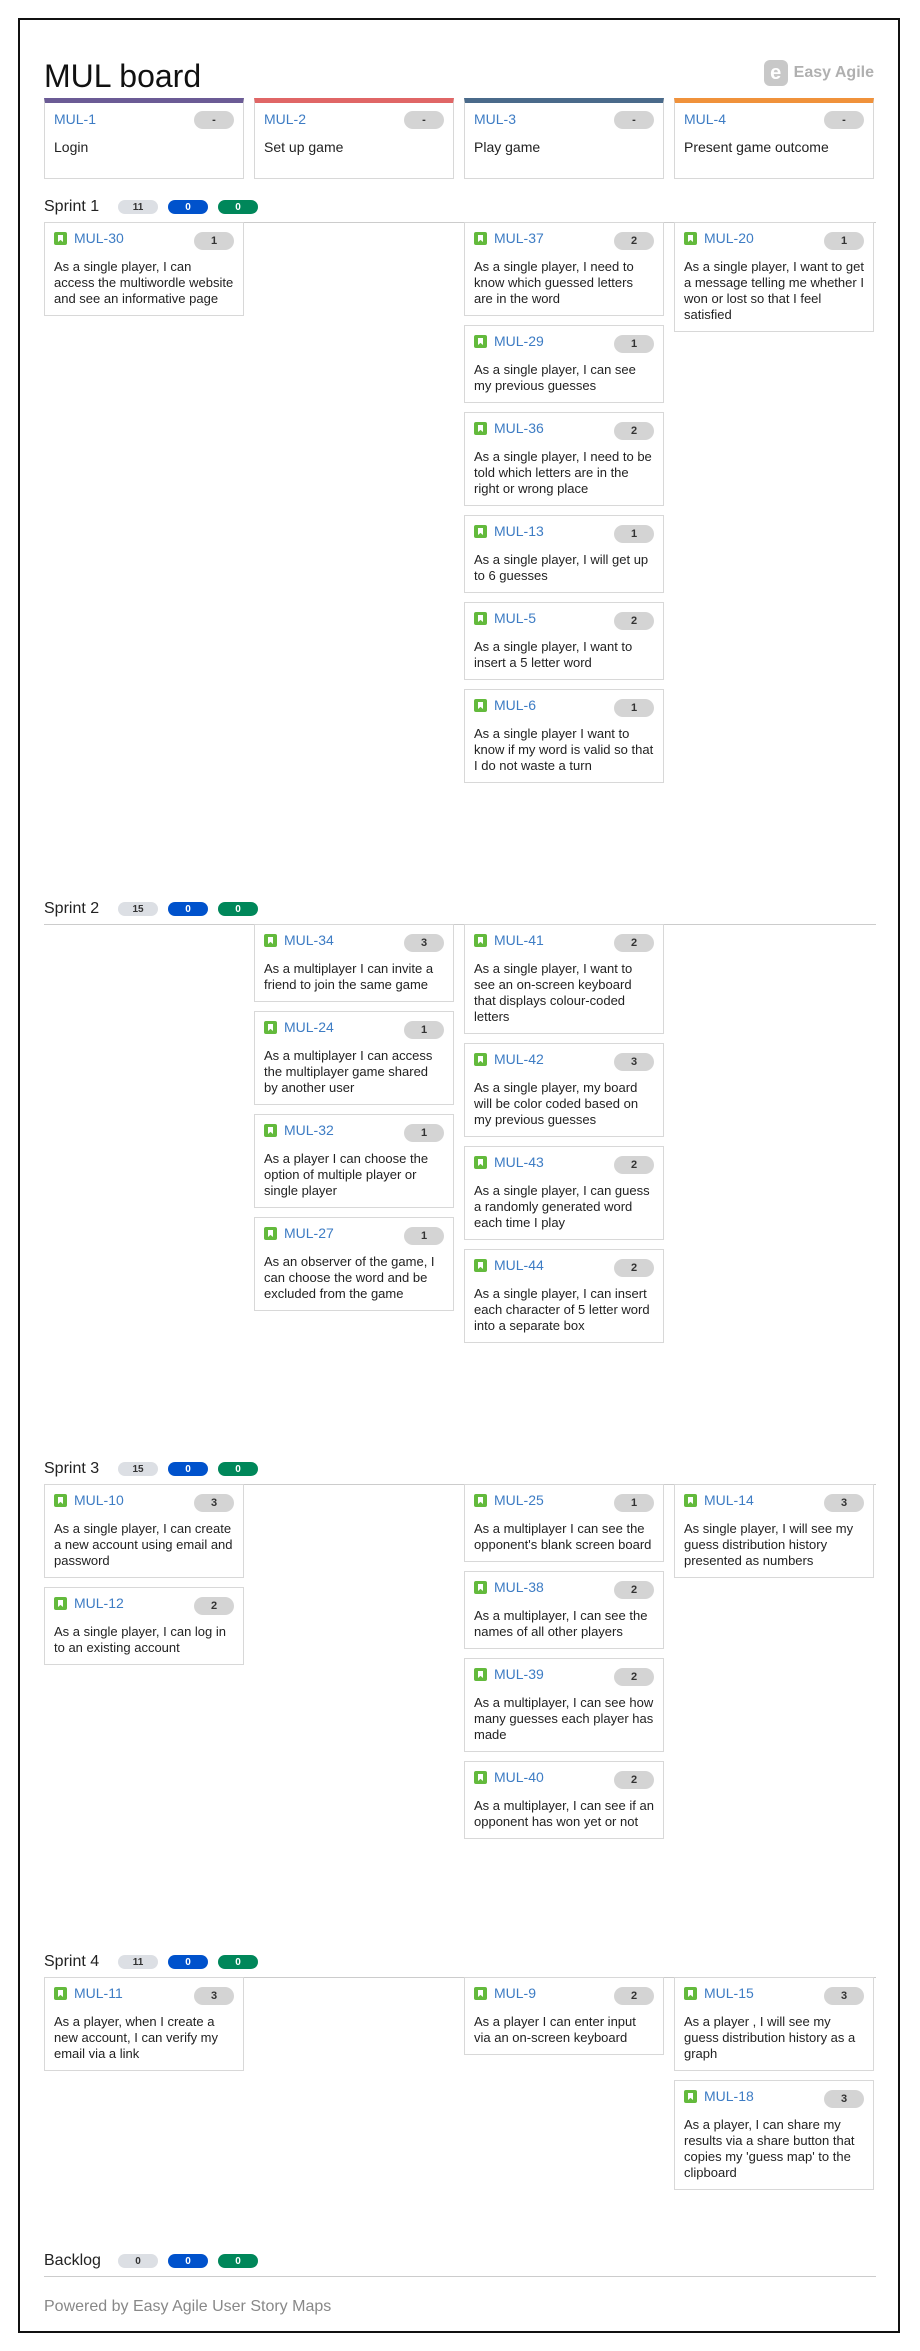 This screenshot has width=920, height=2351. What do you see at coordinates (354, 138) in the screenshot?
I see `epic-card: MUL-2 - Set up game` at bounding box center [354, 138].